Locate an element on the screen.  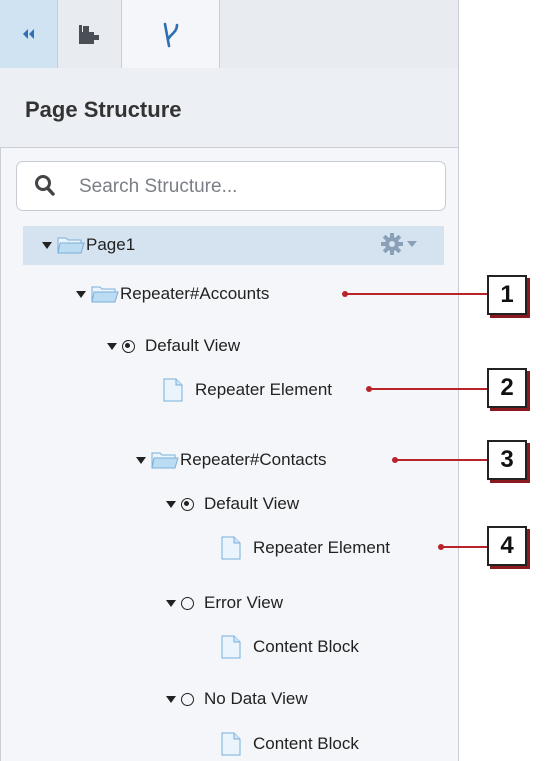
search-icon is located at coordinates (45, 185).